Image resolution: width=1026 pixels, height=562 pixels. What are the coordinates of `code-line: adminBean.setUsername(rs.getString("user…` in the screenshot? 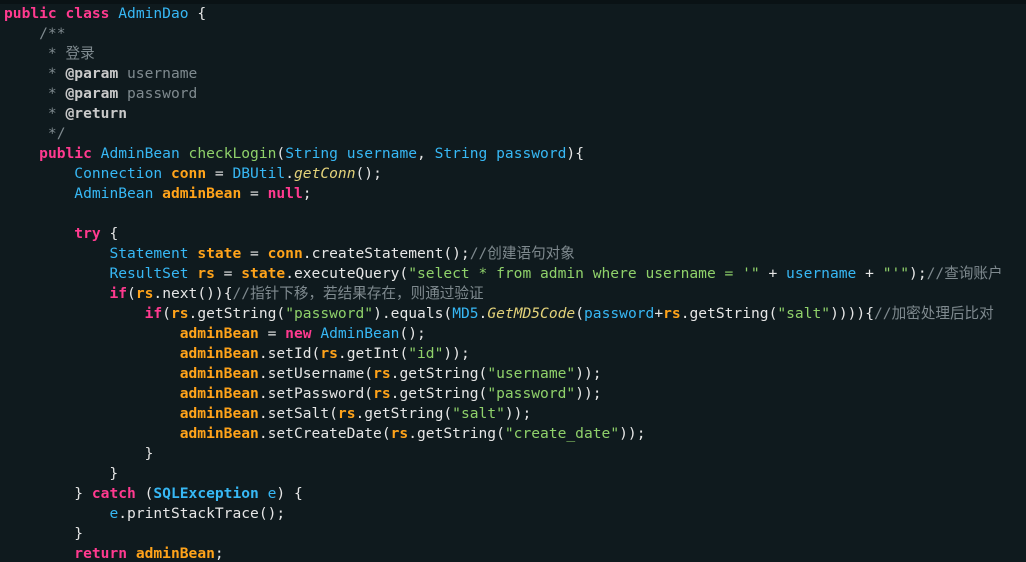 It's located at (515, 374).